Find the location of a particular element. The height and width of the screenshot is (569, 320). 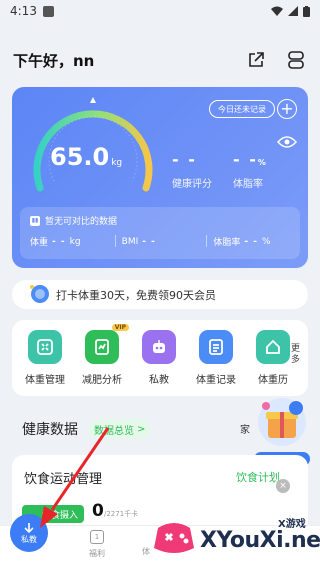

section-title: 健康数据 is located at coordinates (50, 430).